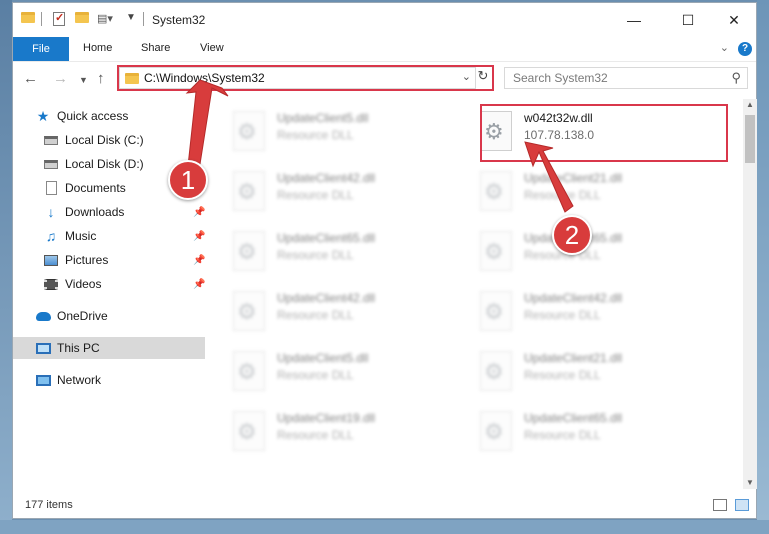  I want to click on maximize-button: ☐, so click(688, 20).